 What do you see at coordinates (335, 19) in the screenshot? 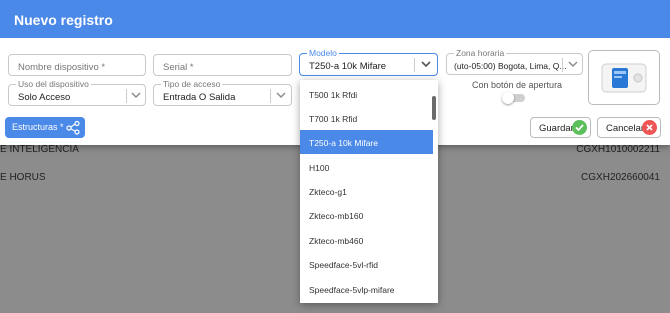
I see `dialog-title: Nuevo registro` at bounding box center [335, 19].